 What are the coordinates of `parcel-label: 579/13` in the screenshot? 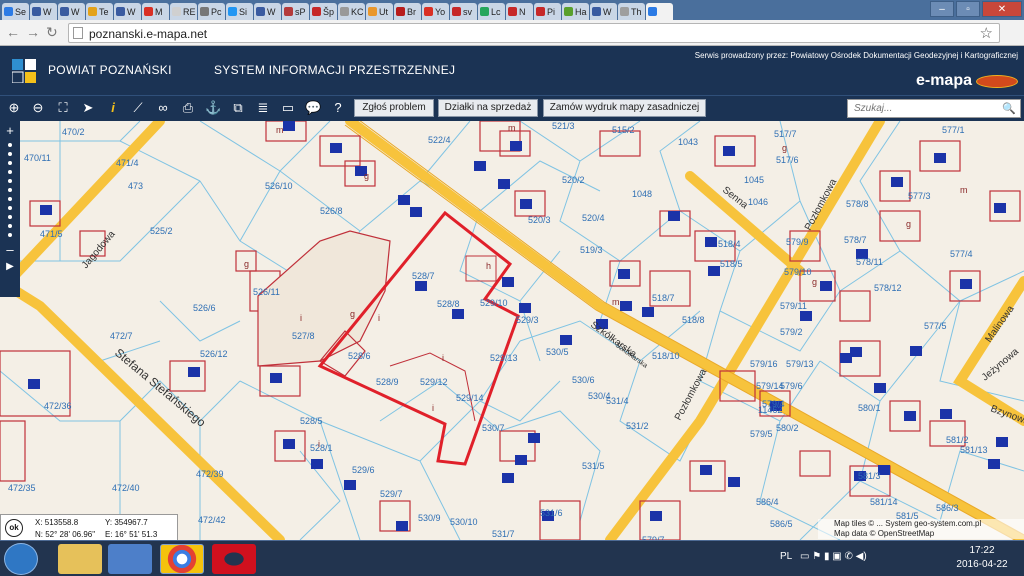 It's located at (800, 364).